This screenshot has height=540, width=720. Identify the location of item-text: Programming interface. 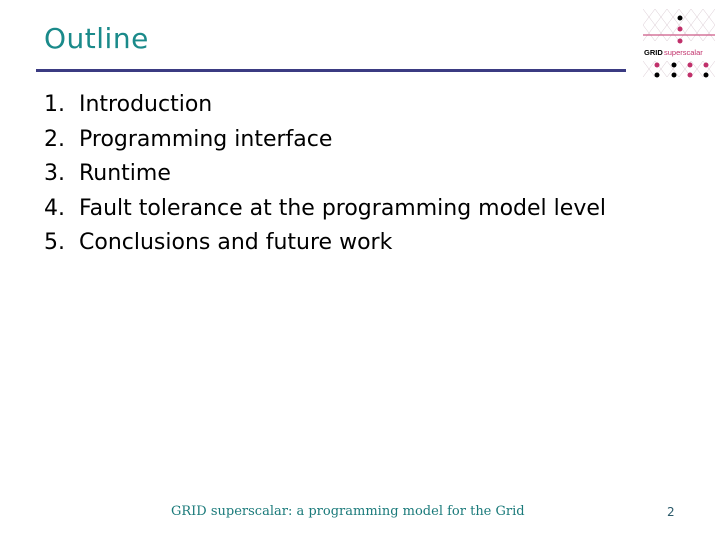
(206, 139).